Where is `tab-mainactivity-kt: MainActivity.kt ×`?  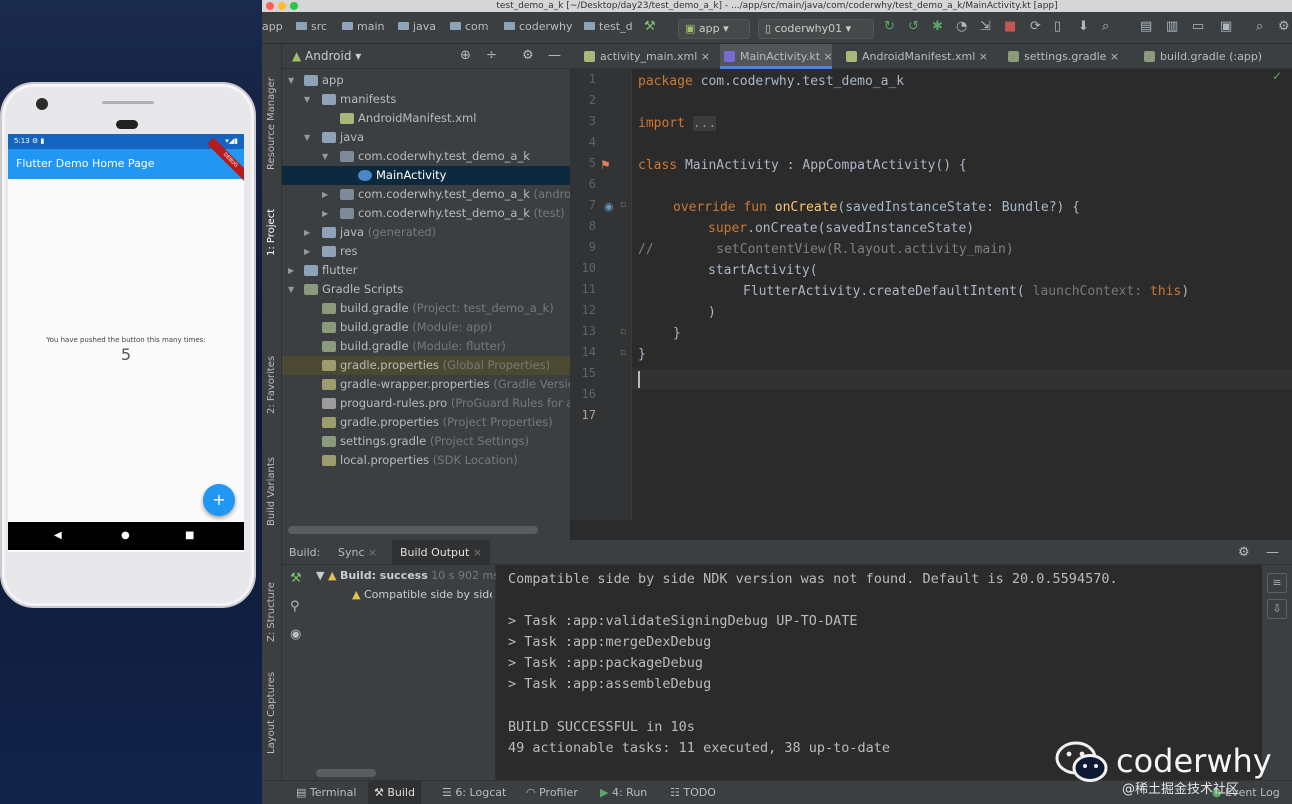
tab-mainactivity-kt: MainActivity.kt × is located at coordinates (776, 56).